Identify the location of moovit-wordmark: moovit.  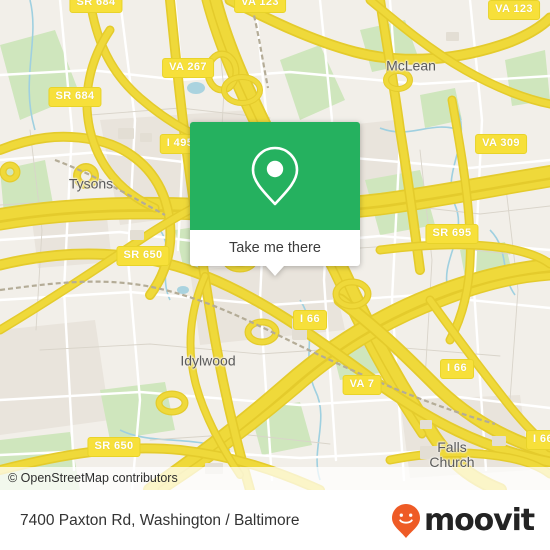
(479, 520).